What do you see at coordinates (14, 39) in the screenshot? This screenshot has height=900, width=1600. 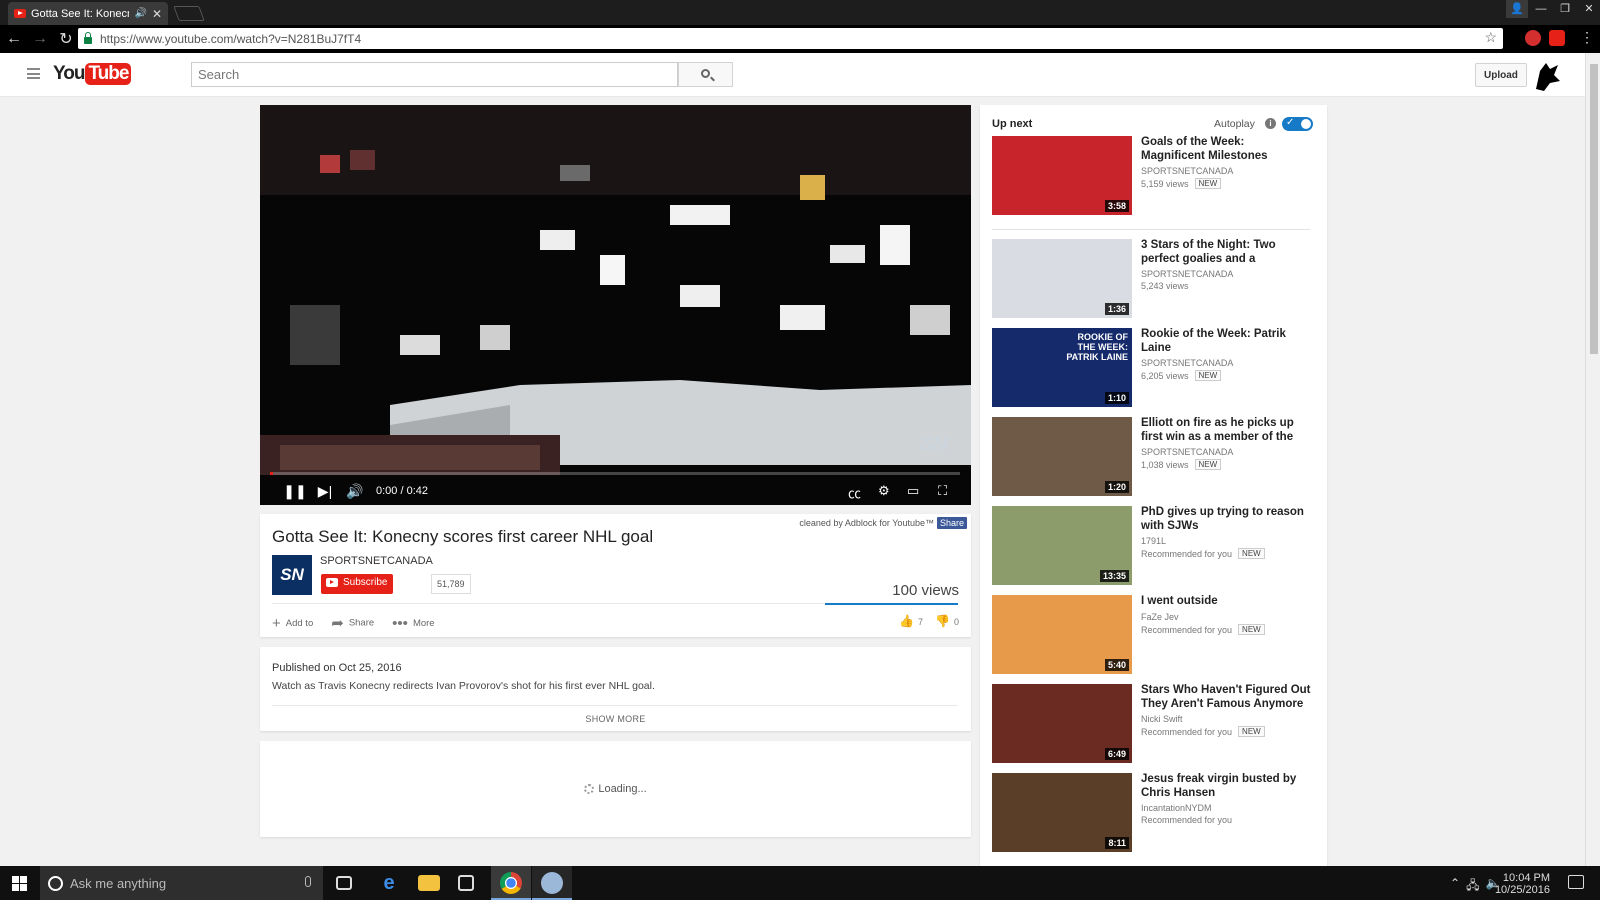 I see `back-button: ←` at bounding box center [14, 39].